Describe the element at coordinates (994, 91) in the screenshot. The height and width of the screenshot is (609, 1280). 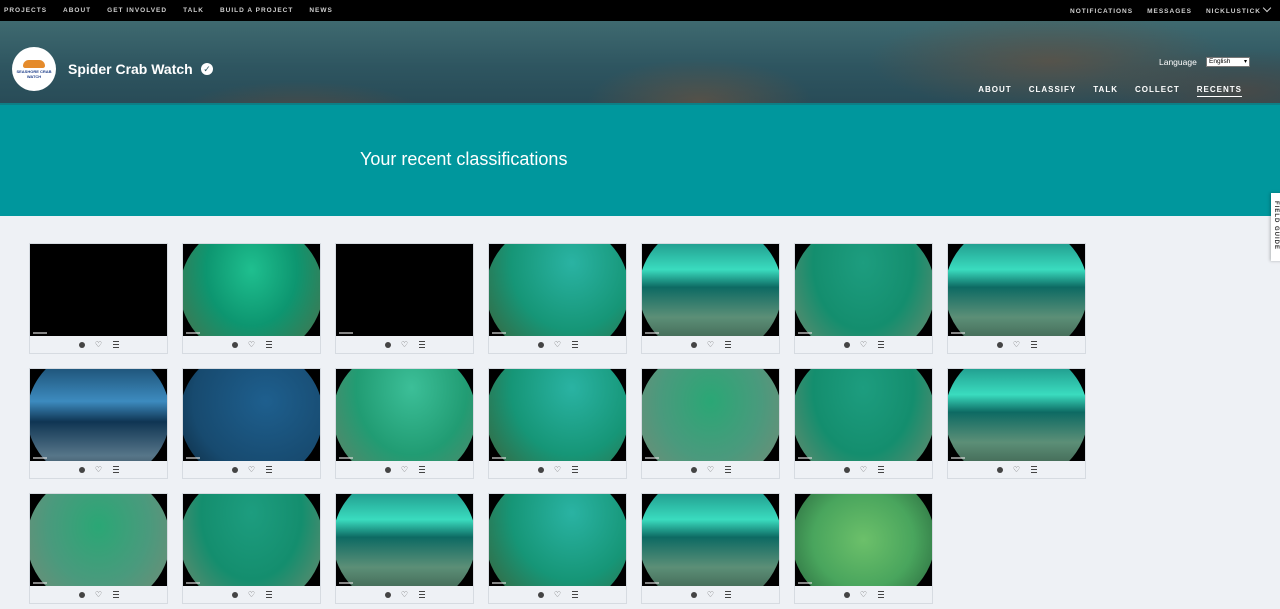
I see `project-nav-about: ABOUT` at that location.